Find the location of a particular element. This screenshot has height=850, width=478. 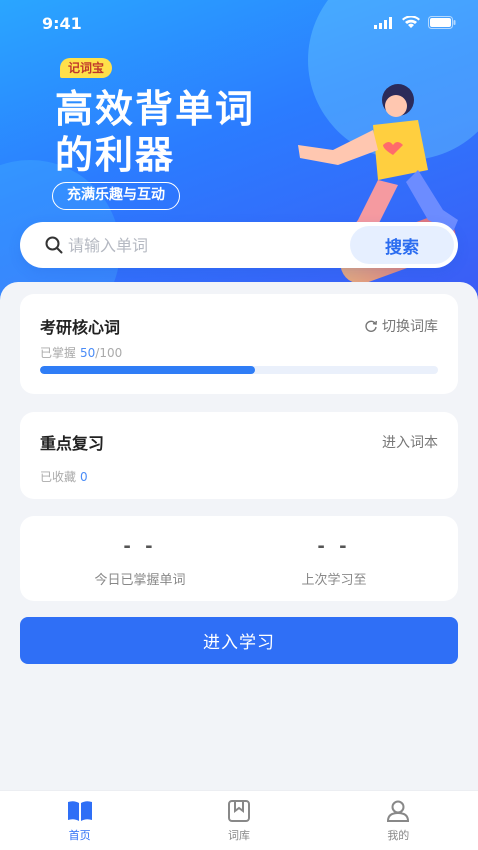

app-badge: 记词宝 is located at coordinates (86, 68).